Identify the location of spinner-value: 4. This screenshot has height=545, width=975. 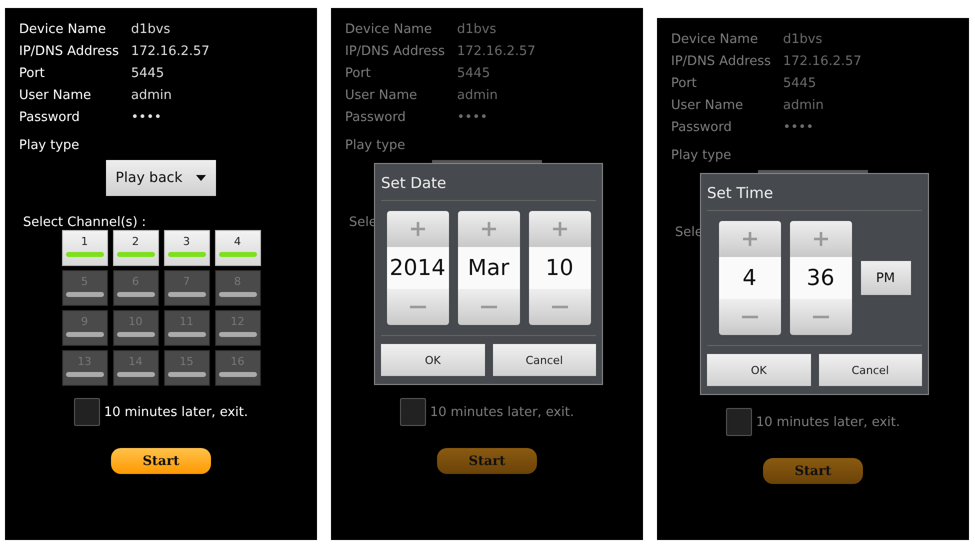
(749, 278).